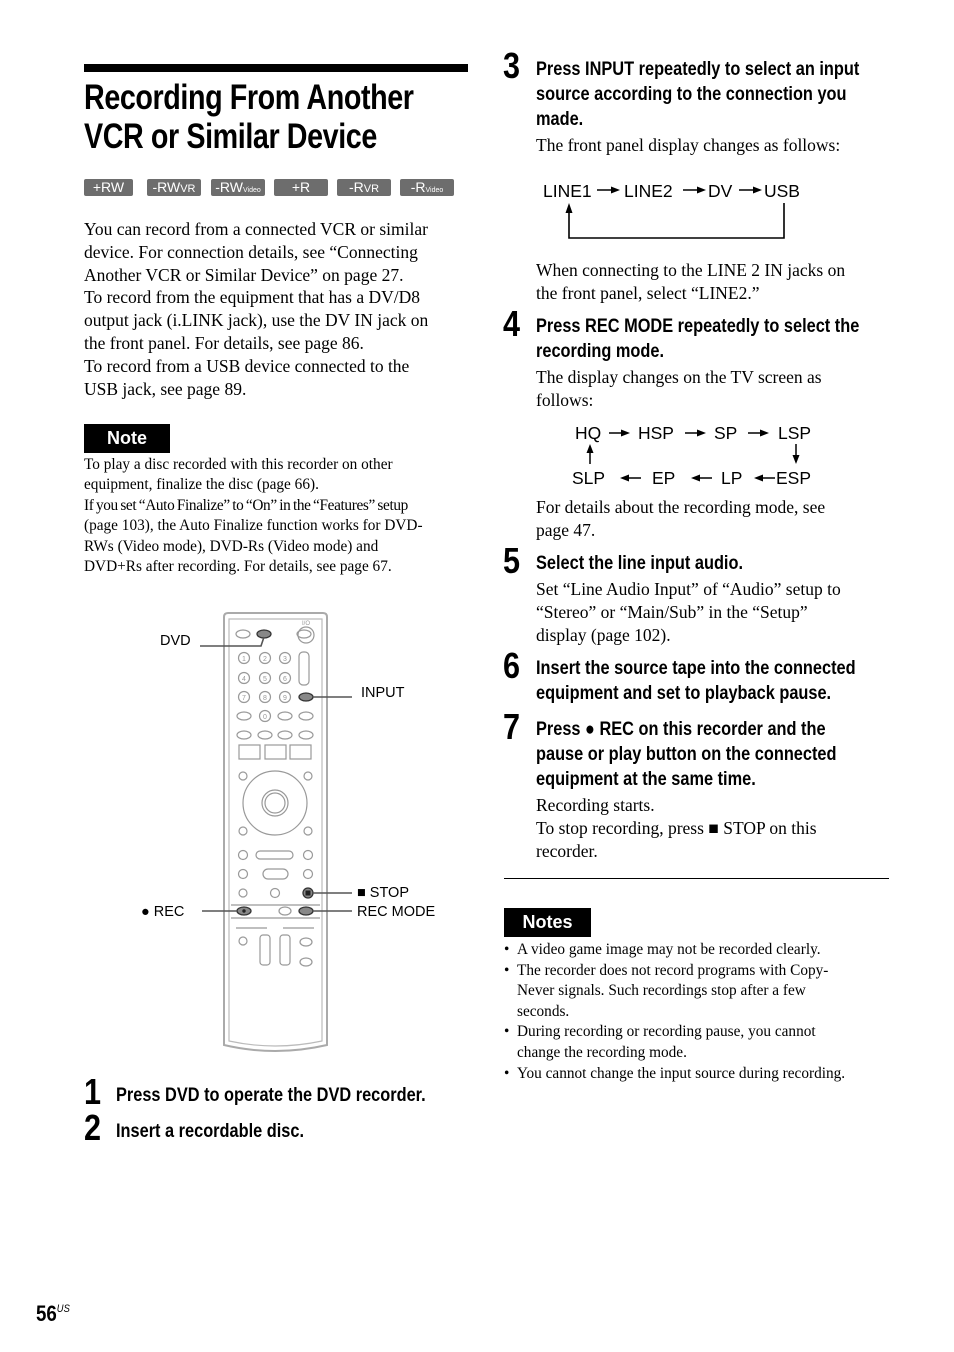 The width and height of the screenshot is (954, 1352). Describe the element at coordinates (63, 1309) in the screenshot. I see `page-region-suffix: US` at that location.